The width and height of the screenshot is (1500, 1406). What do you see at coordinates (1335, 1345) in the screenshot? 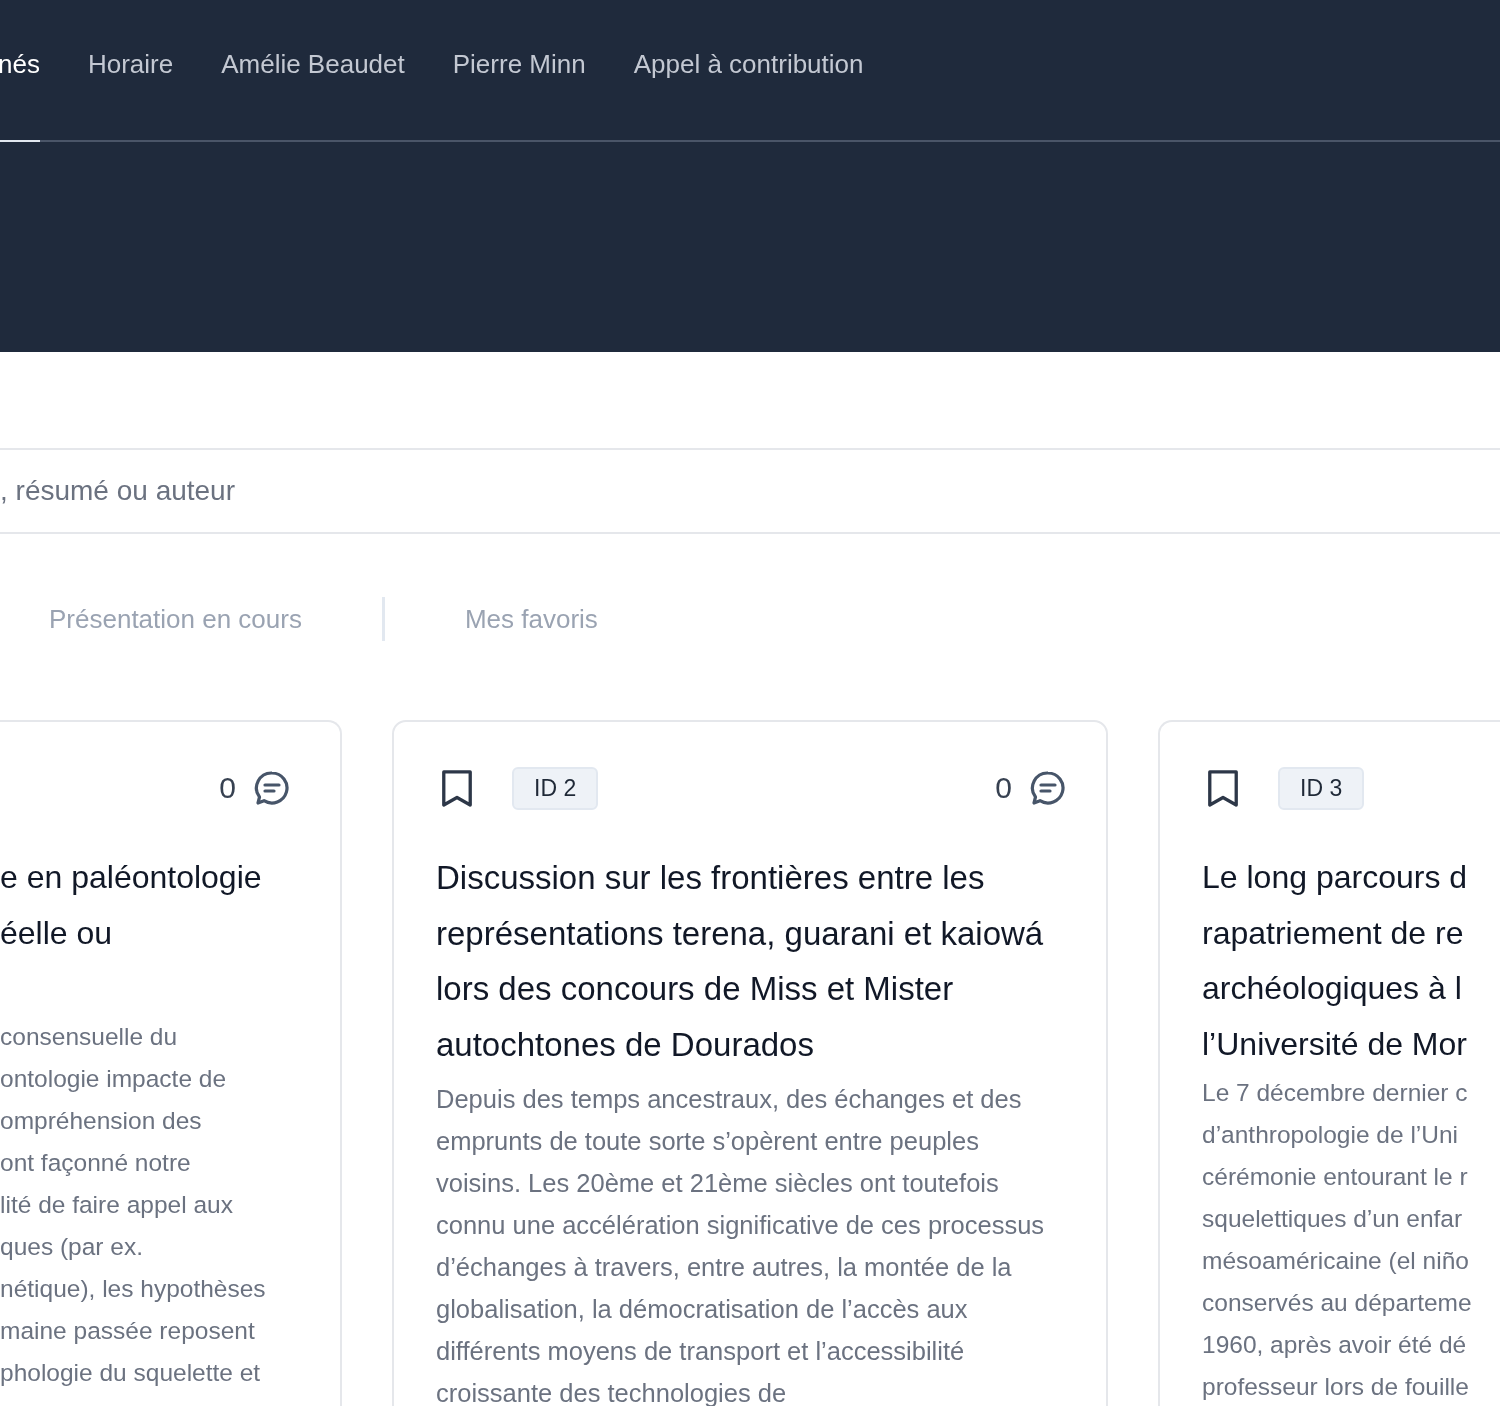
I see `description-line: 1960, après avoir été dé` at bounding box center [1335, 1345].